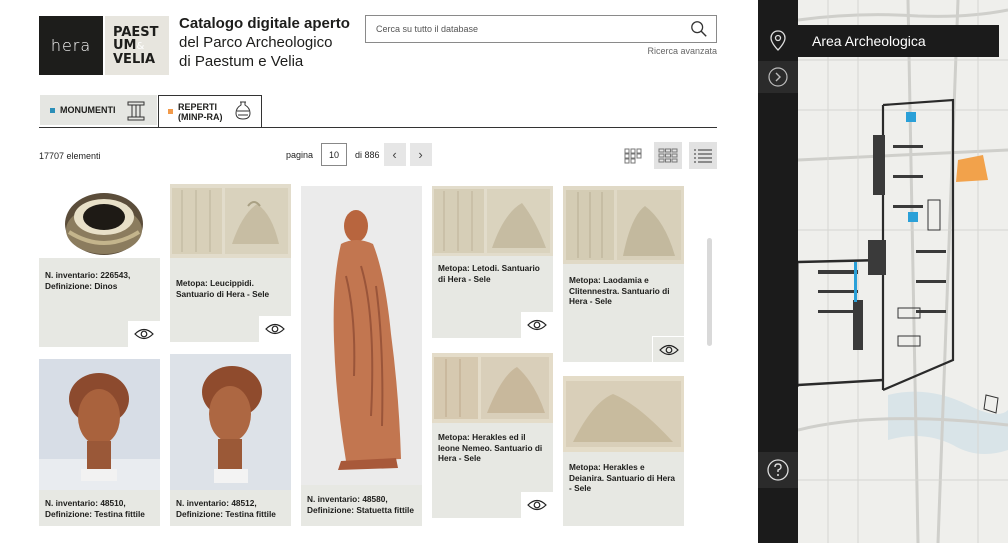 The height and width of the screenshot is (543, 1008). What do you see at coordinates (125, 45) in the screenshot?
I see `logo-line-2a: UM` at bounding box center [125, 45].